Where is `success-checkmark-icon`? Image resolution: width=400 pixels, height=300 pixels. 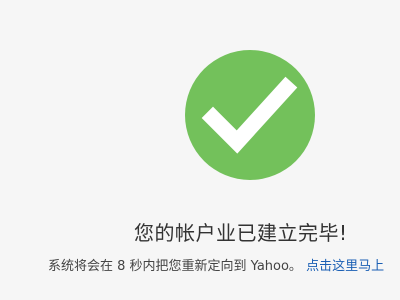
success-checkmark-icon is located at coordinates (250, 115).